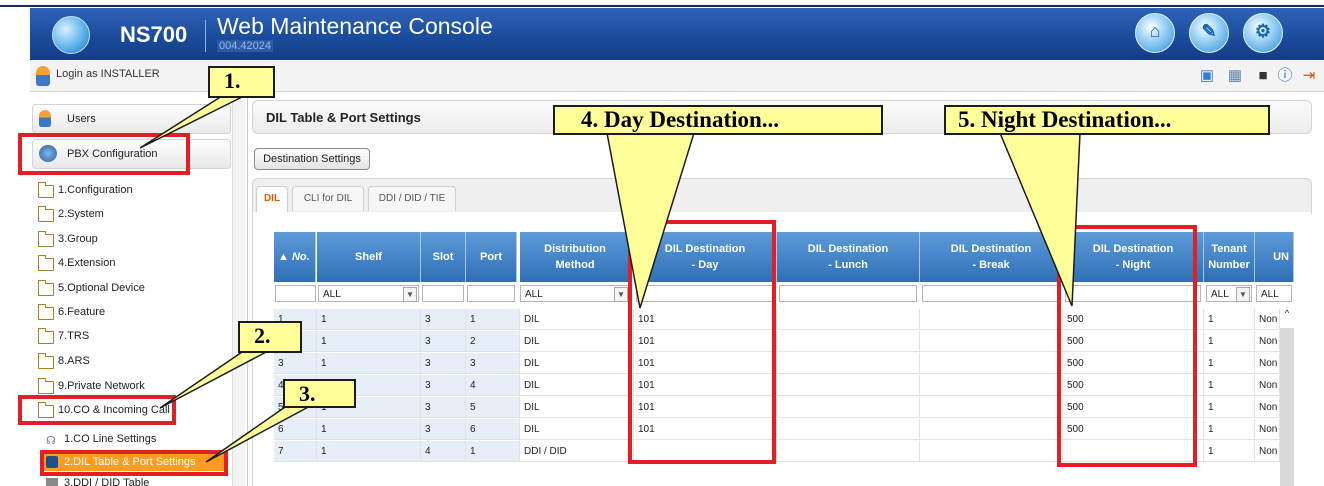 This screenshot has width=1324, height=486. What do you see at coordinates (215, 379) in the screenshot?
I see `callout-2-pointer` at bounding box center [215, 379].